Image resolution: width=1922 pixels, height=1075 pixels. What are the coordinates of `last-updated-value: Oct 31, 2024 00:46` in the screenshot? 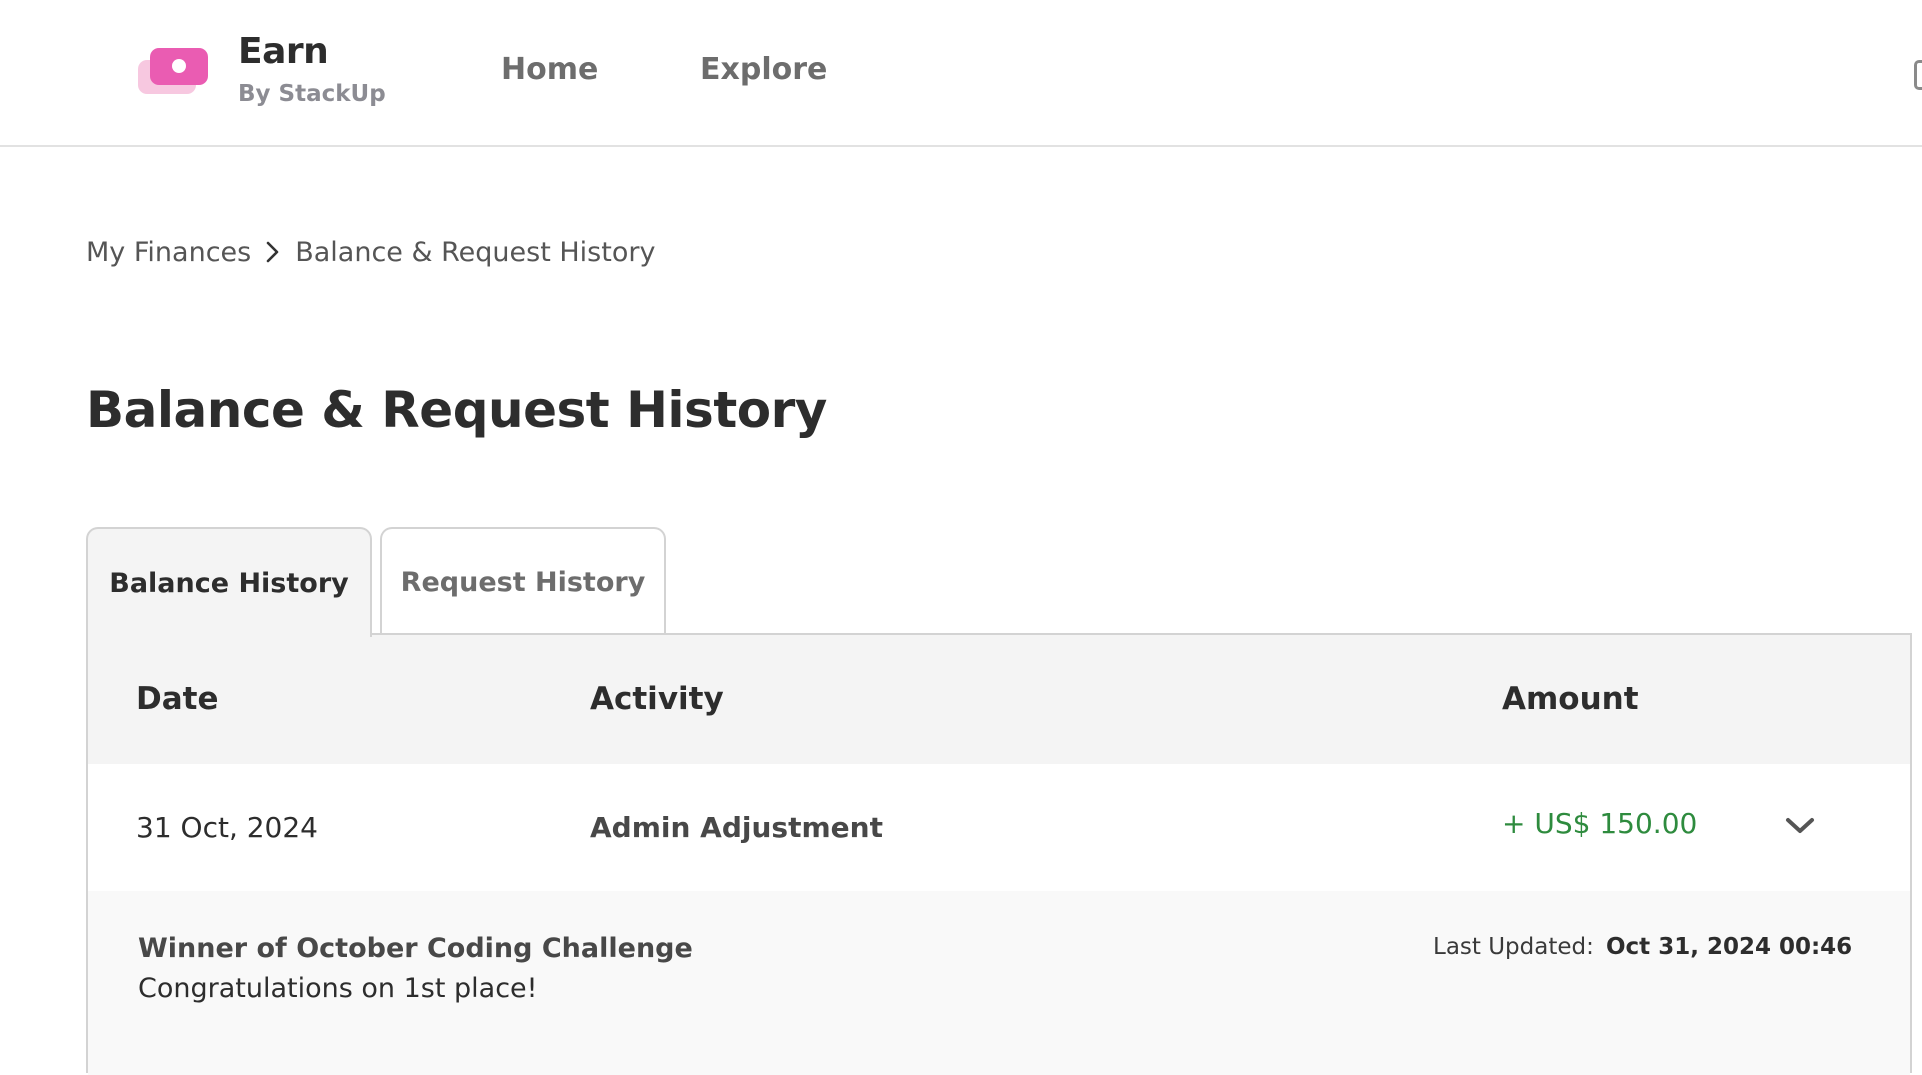 It's located at (1729, 947).